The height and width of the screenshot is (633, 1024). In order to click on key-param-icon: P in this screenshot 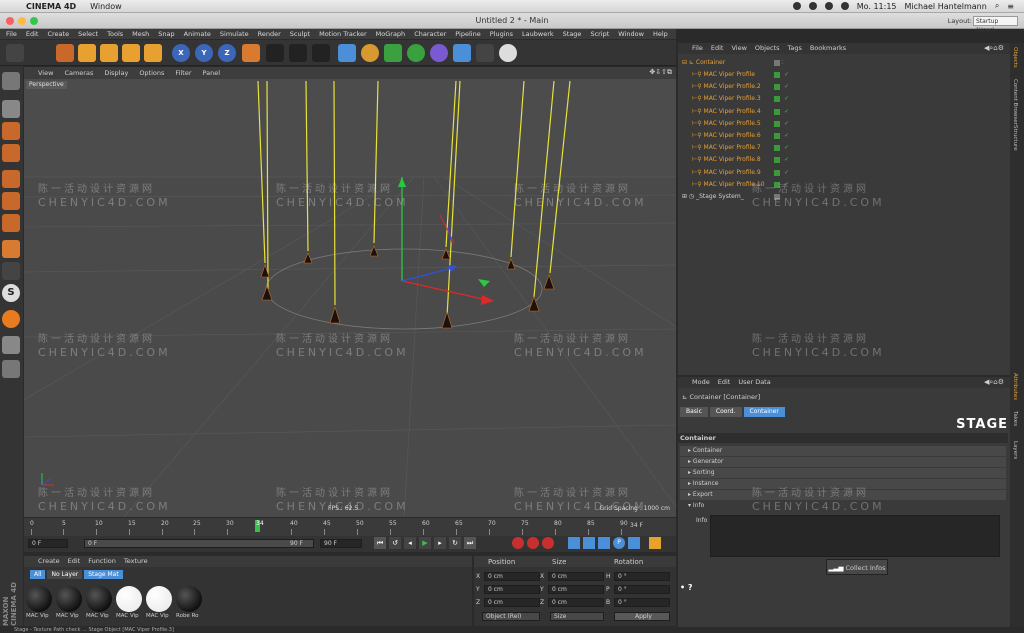, I will do `click(619, 543)`.